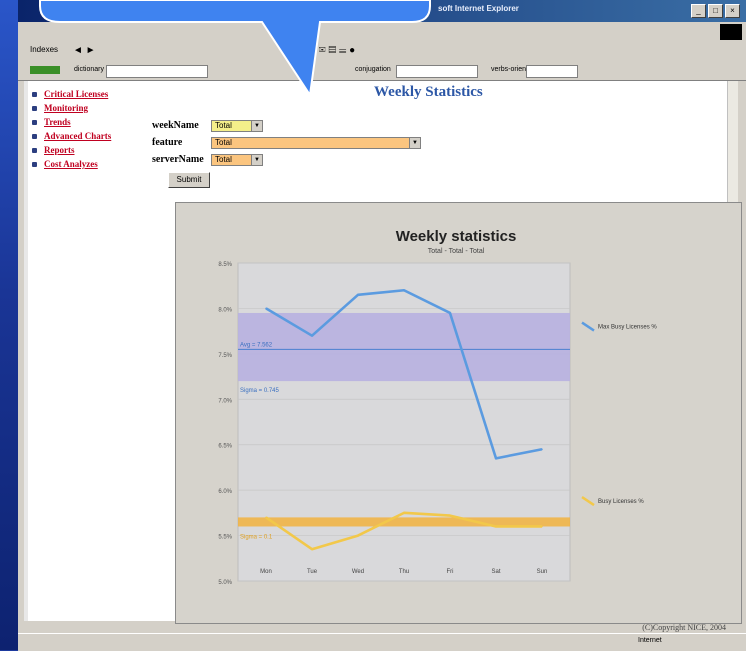  What do you see at coordinates (256, 345) in the screenshot?
I see `avg-annotation: Avg = 7.562` at bounding box center [256, 345].